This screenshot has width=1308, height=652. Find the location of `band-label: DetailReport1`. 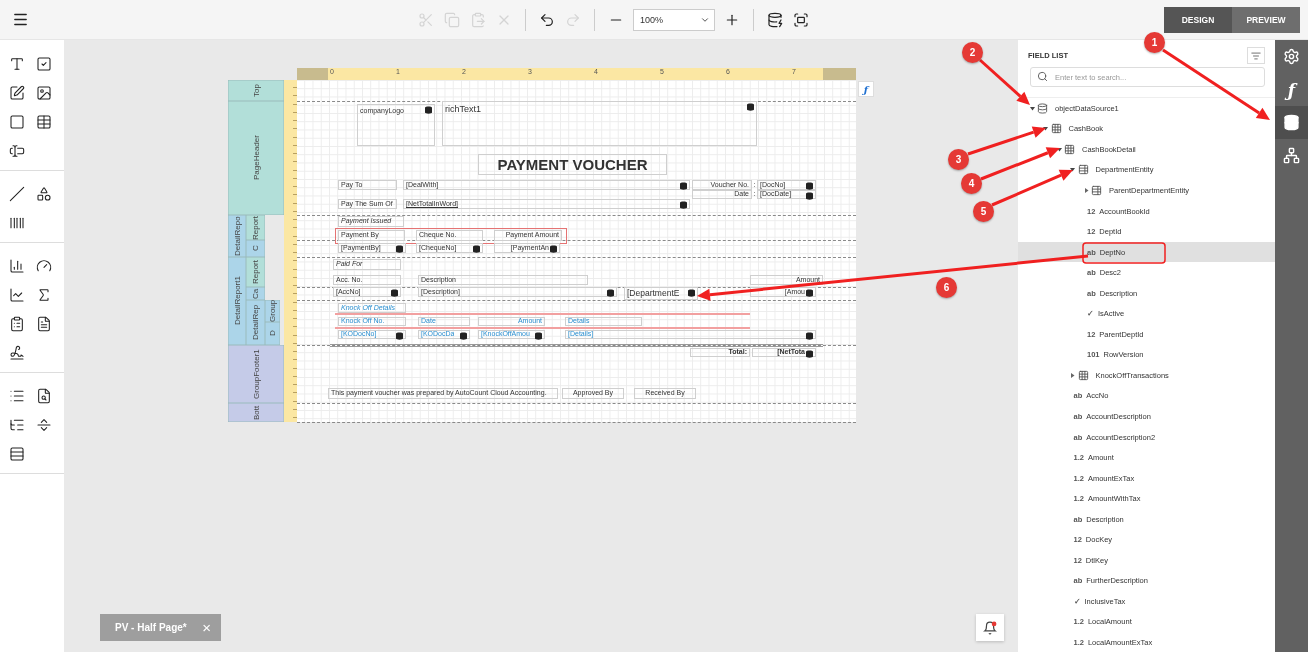

band-label: DetailReport1 is located at coordinates (237, 301).